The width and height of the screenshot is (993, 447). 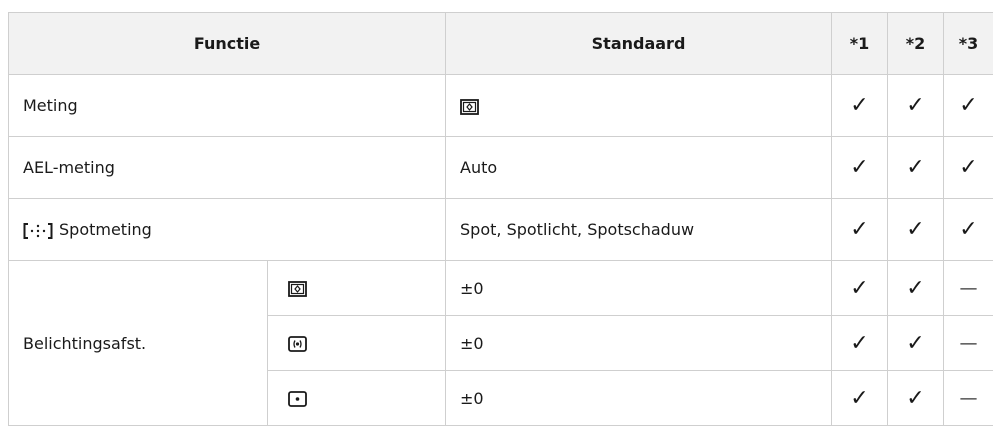 I want to click on row-standaard, so click(x=639, y=105).